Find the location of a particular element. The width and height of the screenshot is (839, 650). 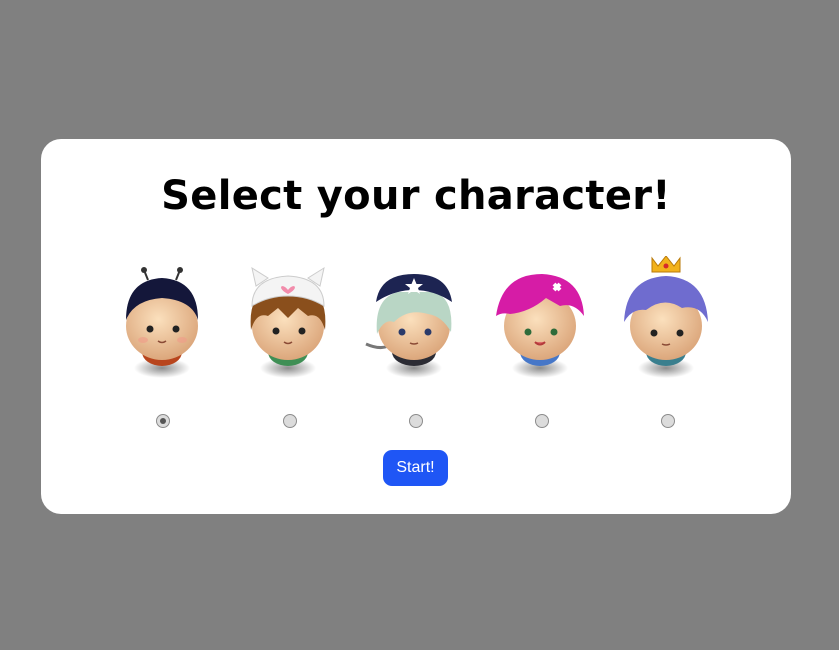

pirate-icon is located at coordinates (414, 323).